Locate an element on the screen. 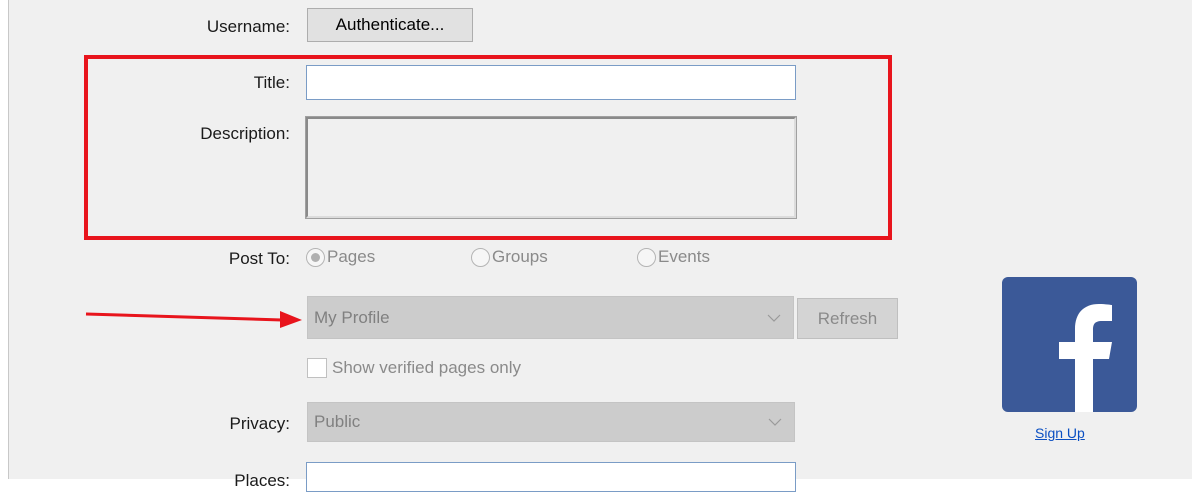  post-to-label: Post To: is located at coordinates (259, 258).